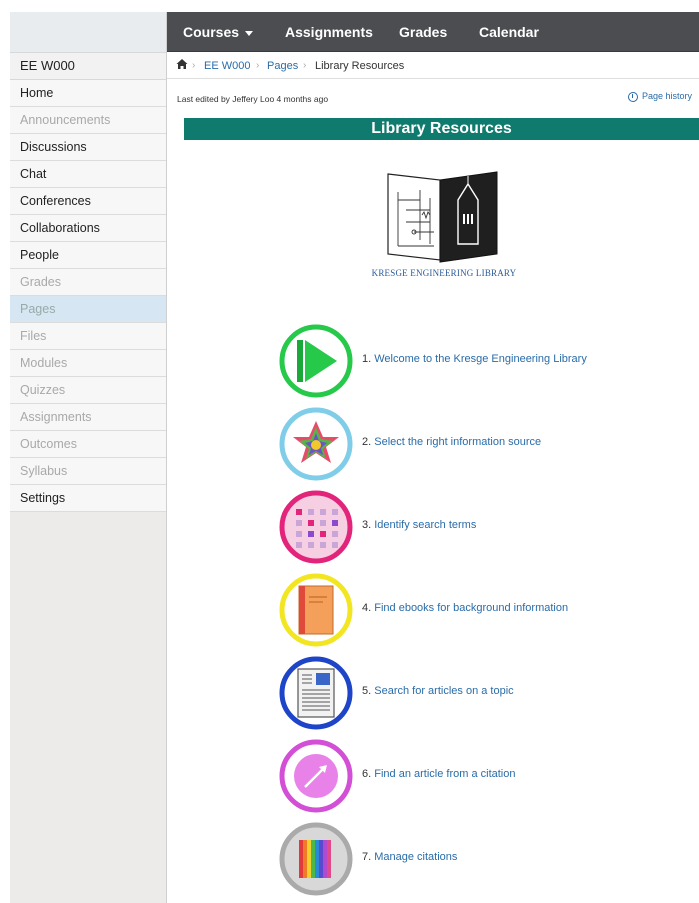 The image size is (699, 903). What do you see at coordinates (367, 608) in the screenshot?
I see `module-4-number: 4.` at bounding box center [367, 608].